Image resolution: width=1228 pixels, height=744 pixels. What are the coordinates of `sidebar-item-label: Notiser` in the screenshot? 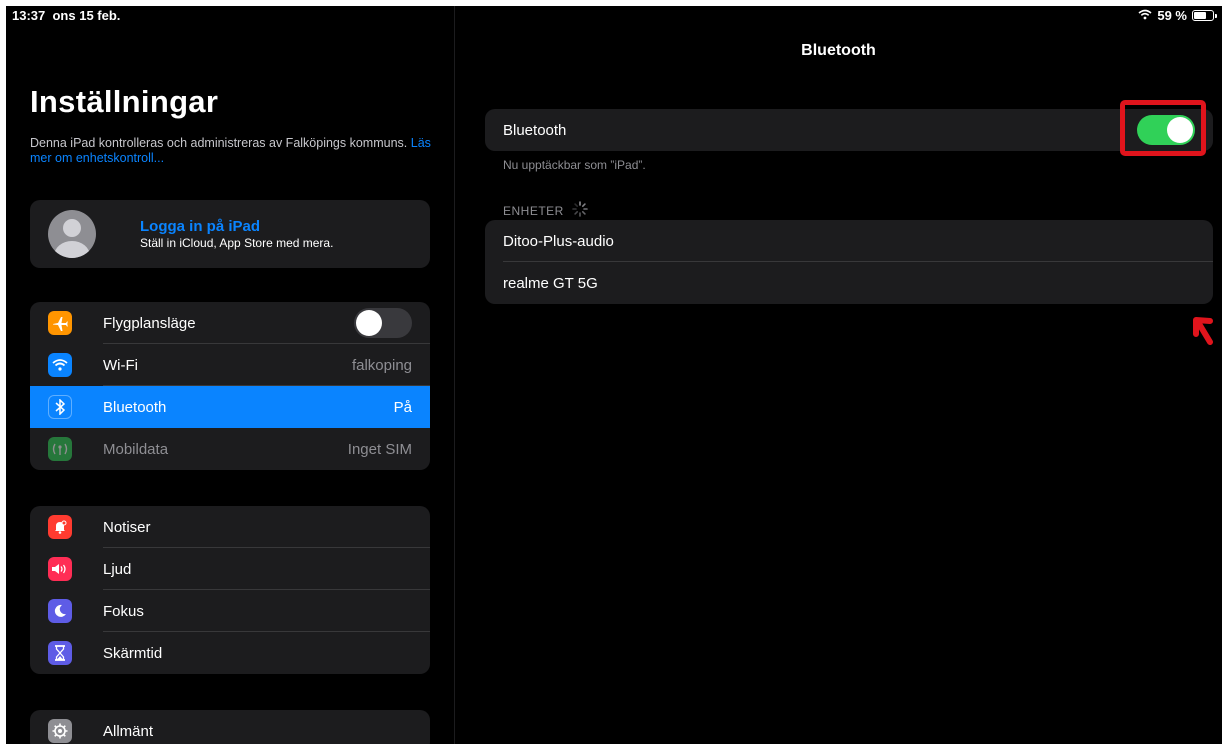 It's located at (127, 527).